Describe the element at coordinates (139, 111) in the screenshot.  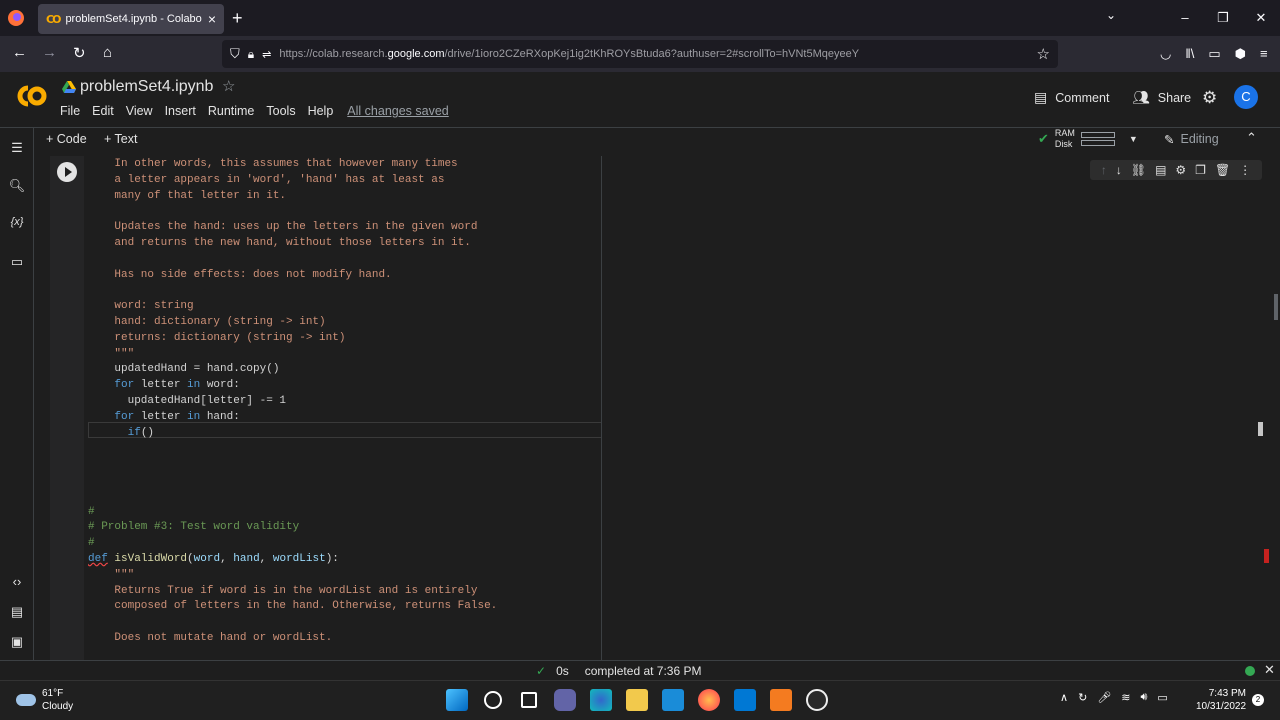
I see `menu-view: View` at that location.